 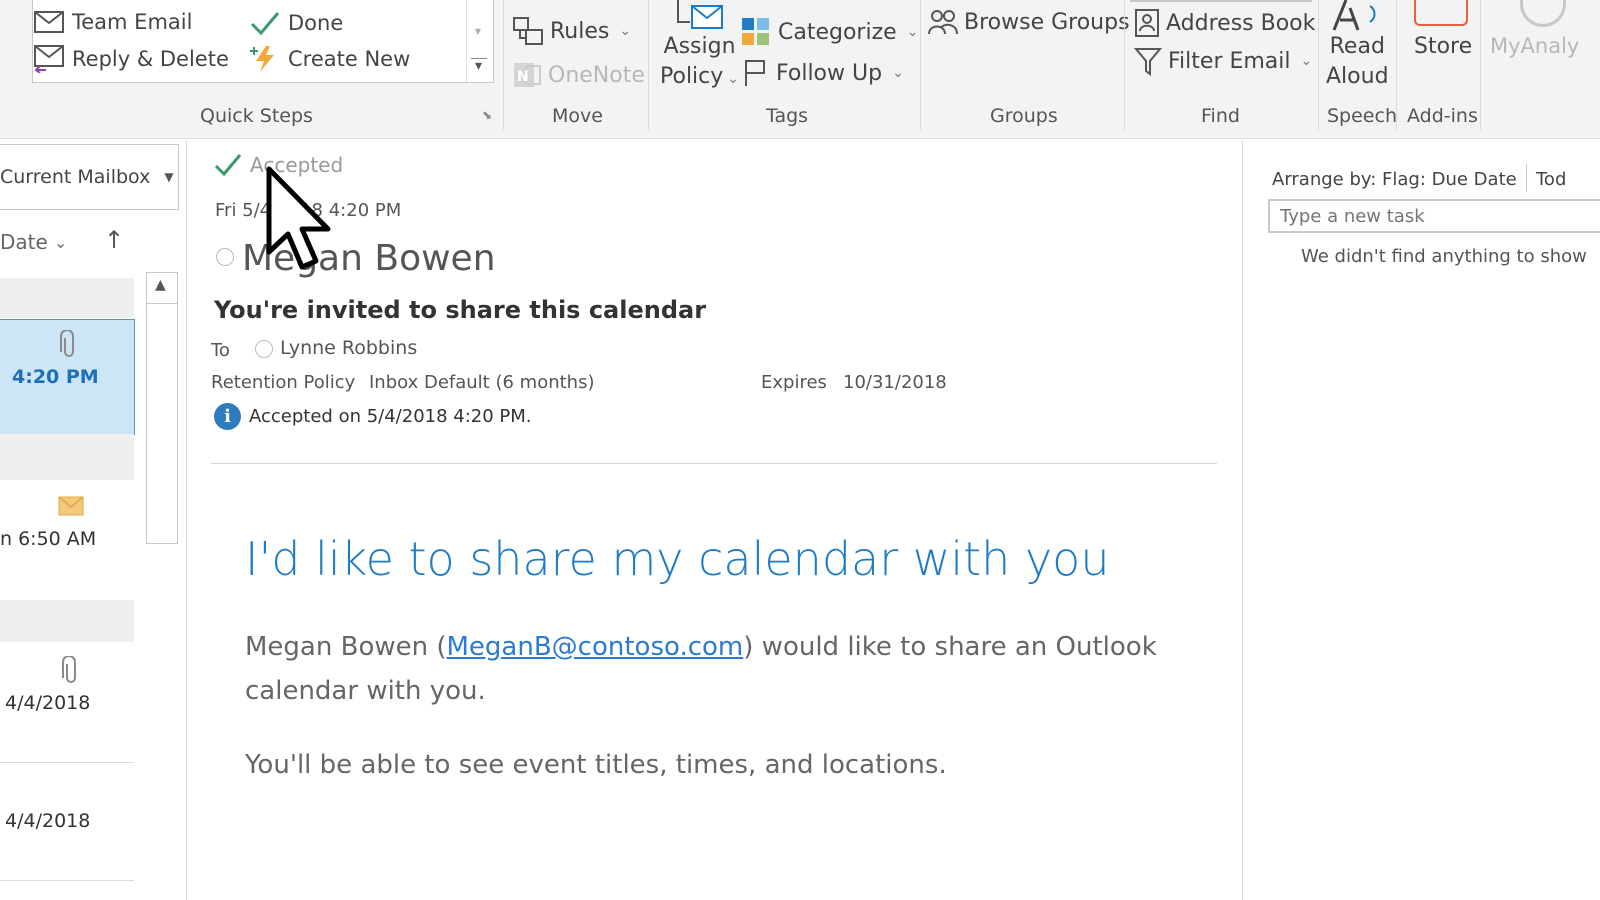 What do you see at coordinates (1354, 15) in the screenshot?
I see `read-aloud-icon` at bounding box center [1354, 15].